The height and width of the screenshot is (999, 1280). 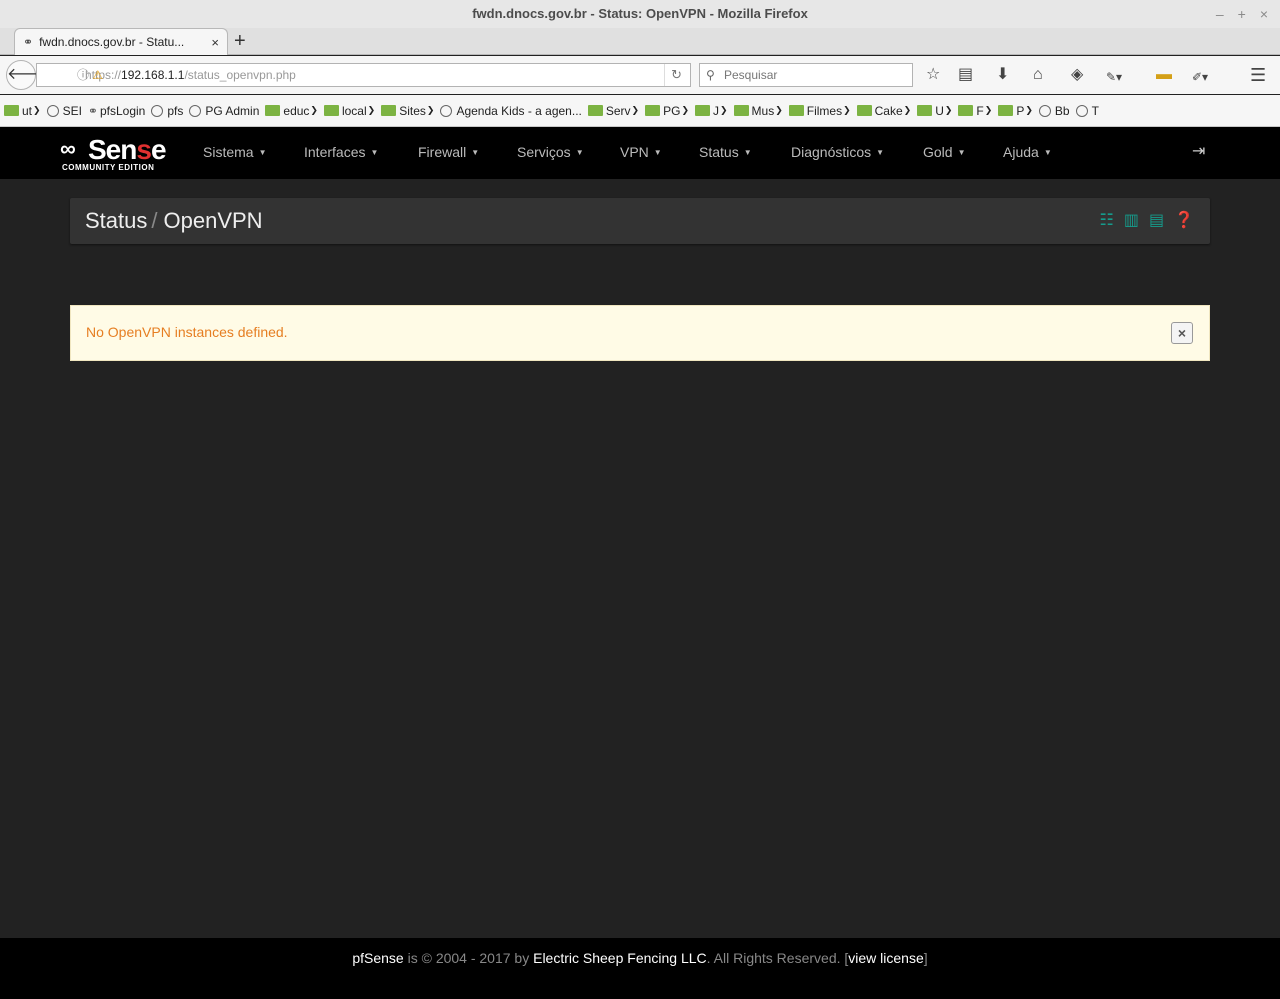 I want to click on bookmark-item: PG Admin, so click(x=224, y=111).